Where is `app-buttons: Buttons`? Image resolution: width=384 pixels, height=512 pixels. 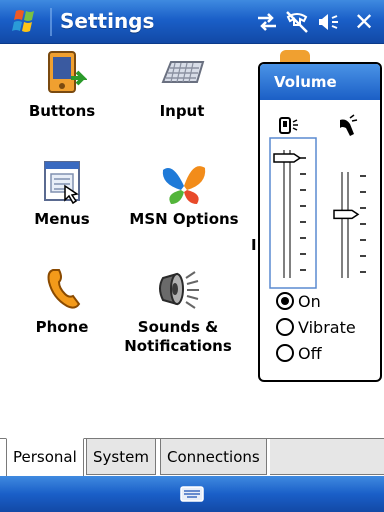
app-buttons: Buttons is located at coordinates (62, 84).